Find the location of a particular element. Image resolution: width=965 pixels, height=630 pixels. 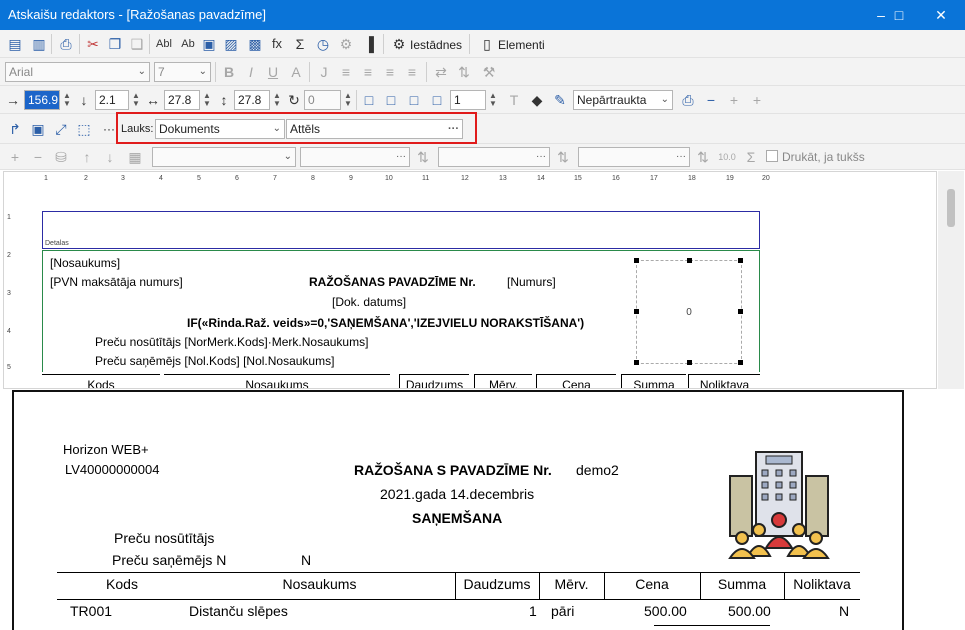

plus-icon: + is located at coordinates (734, 100).